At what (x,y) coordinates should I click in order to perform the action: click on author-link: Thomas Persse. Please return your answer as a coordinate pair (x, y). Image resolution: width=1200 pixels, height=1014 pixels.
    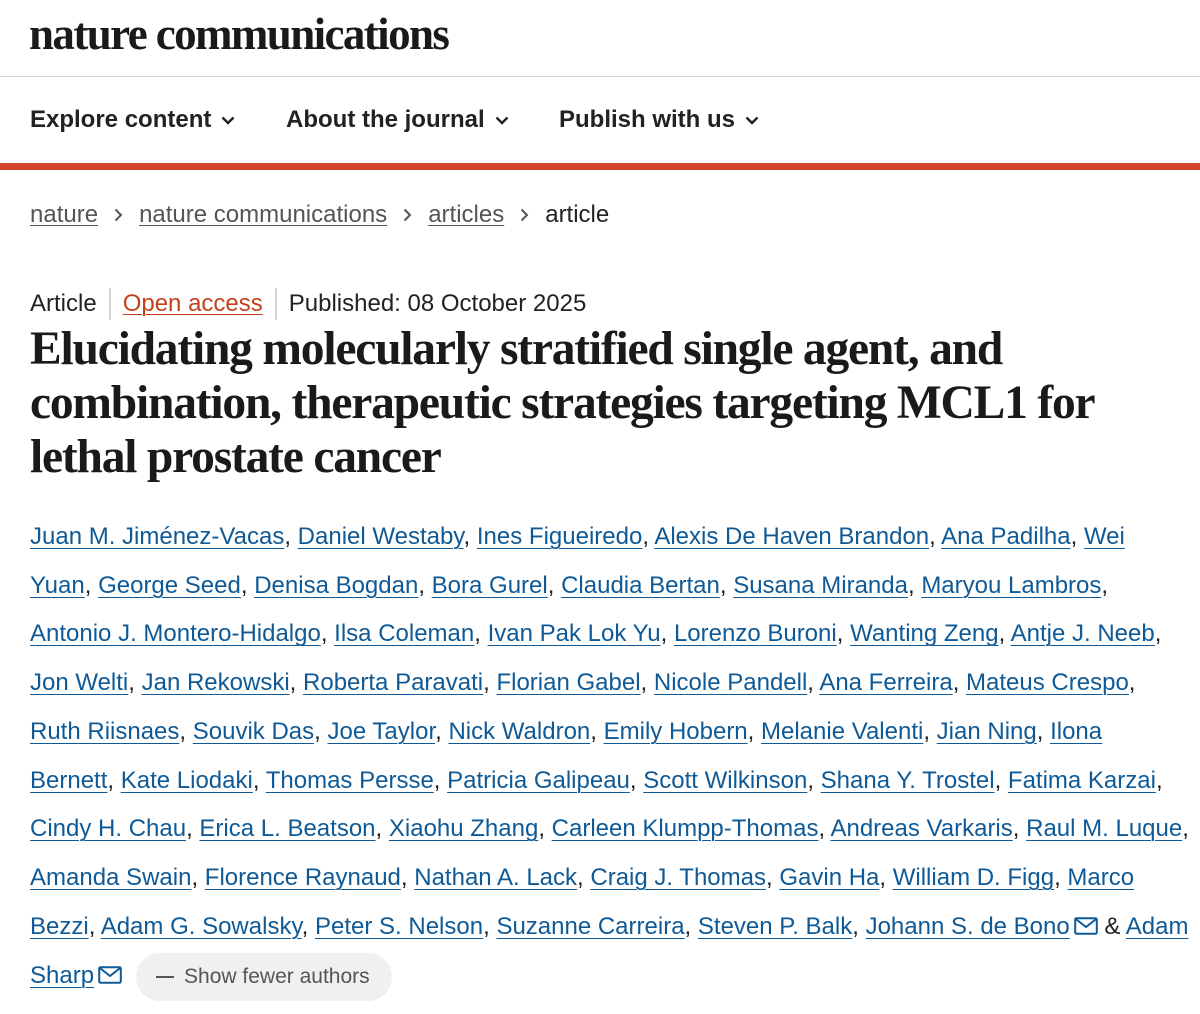
    Looking at the image, I should click on (350, 780).